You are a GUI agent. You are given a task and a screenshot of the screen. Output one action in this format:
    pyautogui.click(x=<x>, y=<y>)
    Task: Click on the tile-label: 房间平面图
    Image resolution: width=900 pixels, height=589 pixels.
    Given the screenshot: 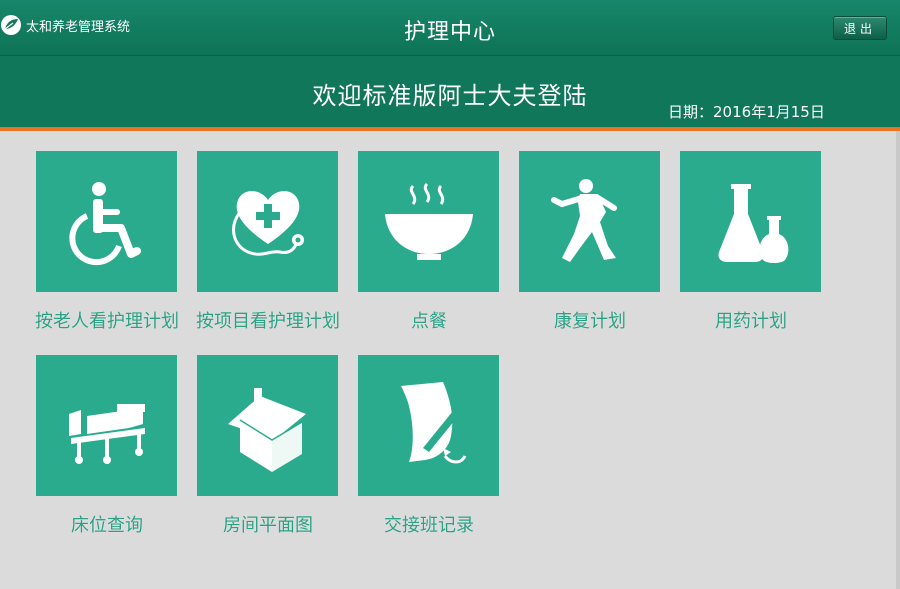 What is the action you would take?
    pyautogui.click(x=268, y=526)
    